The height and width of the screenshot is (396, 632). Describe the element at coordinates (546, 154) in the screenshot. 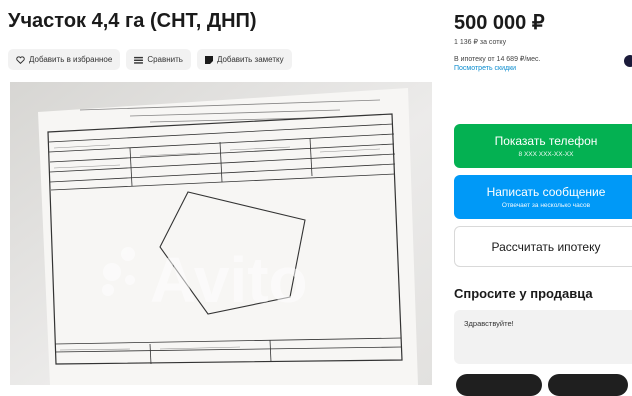

I see `masked-phone-number: 8 XXX XXX-XX-XX` at that location.